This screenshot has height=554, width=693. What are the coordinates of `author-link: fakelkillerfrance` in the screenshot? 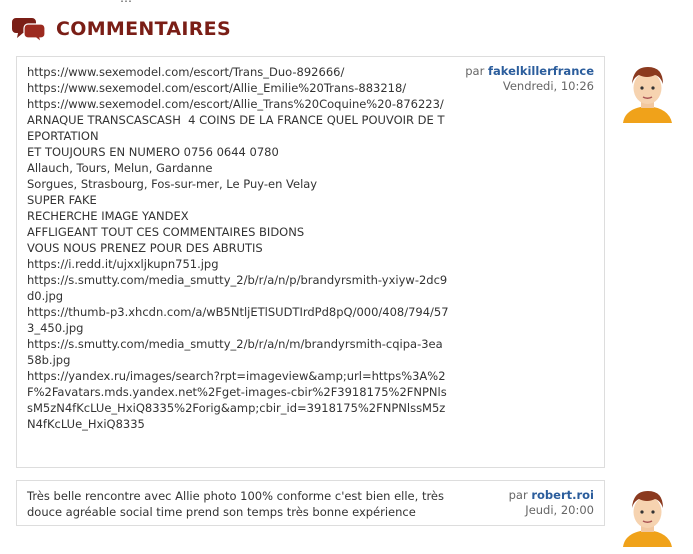 It's located at (541, 71).